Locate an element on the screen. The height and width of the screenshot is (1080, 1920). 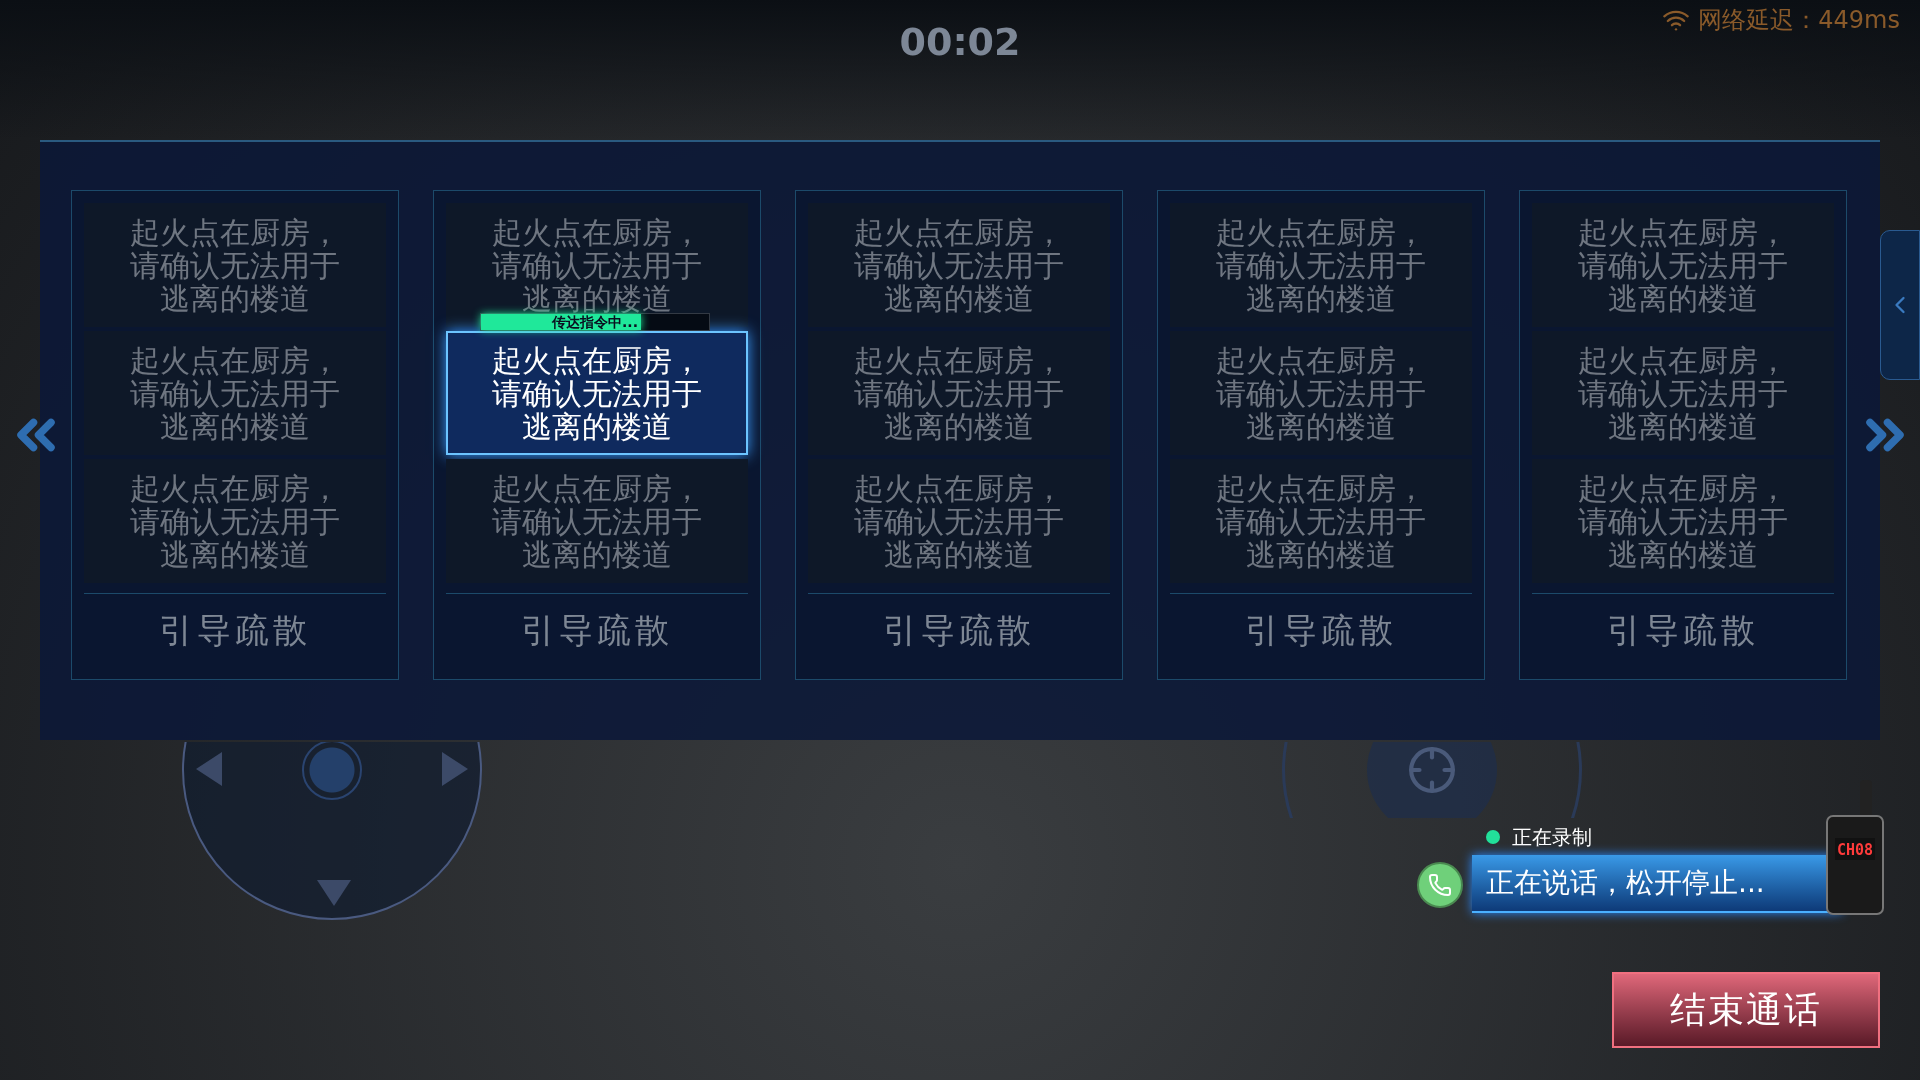
phone-icon is located at coordinates (1440, 885).